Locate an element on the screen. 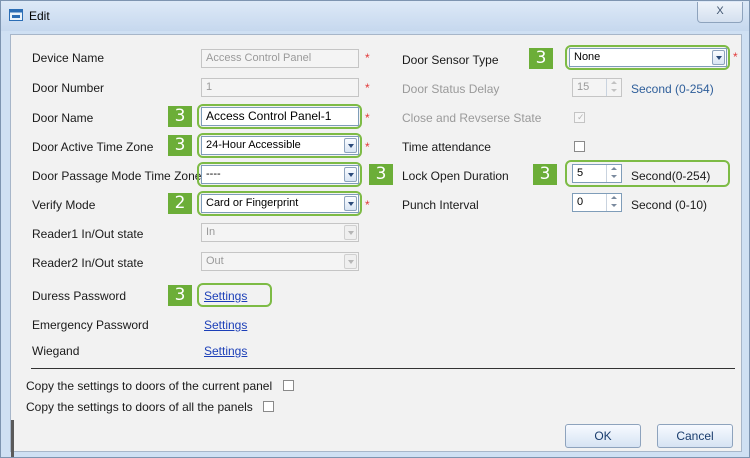 The width and height of the screenshot is (750, 458). wiegand-label: Wiegand is located at coordinates (56, 351).